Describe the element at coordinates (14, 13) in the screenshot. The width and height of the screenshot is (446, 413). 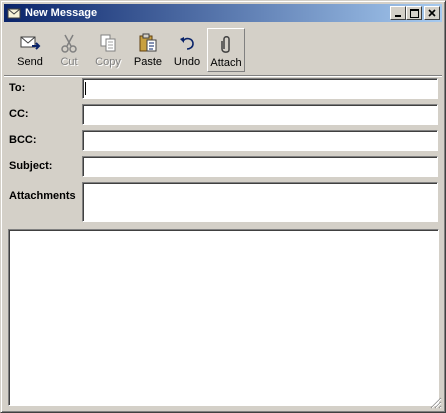
I see `envelope-icon` at that location.